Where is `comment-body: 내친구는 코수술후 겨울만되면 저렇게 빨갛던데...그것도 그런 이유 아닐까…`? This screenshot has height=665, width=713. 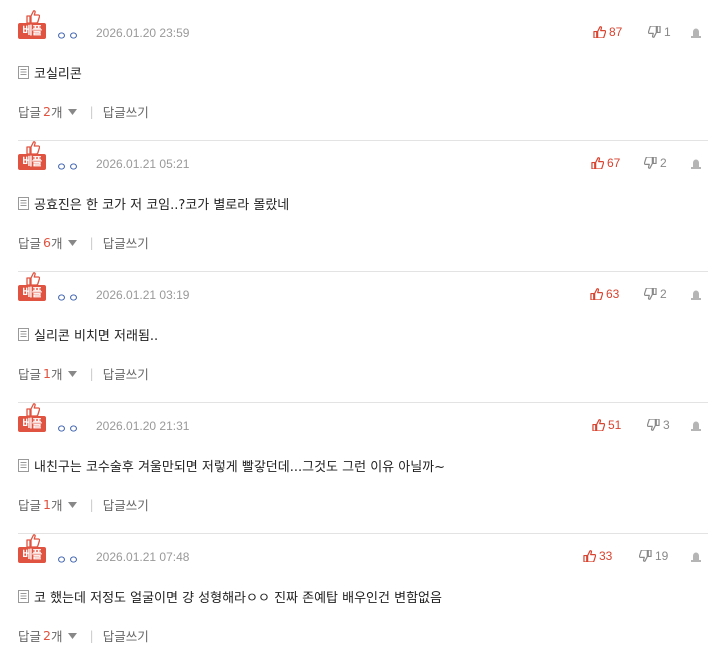 comment-body: 내친구는 코수술후 겨울만되면 저렇게 빨갛던데...그것도 그런 이유 아닐까… is located at coordinates (231, 465).